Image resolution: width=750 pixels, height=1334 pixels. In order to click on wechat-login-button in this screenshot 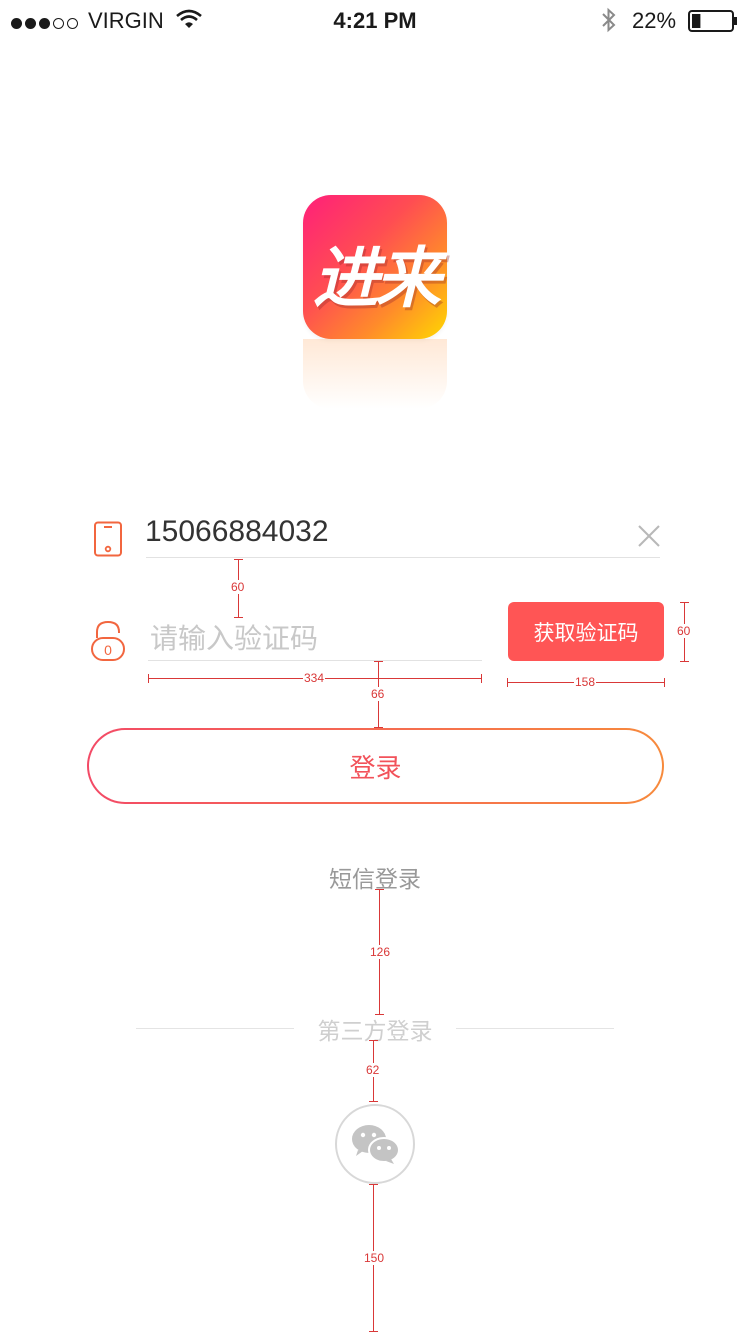, I will do `click(375, 1144)`.